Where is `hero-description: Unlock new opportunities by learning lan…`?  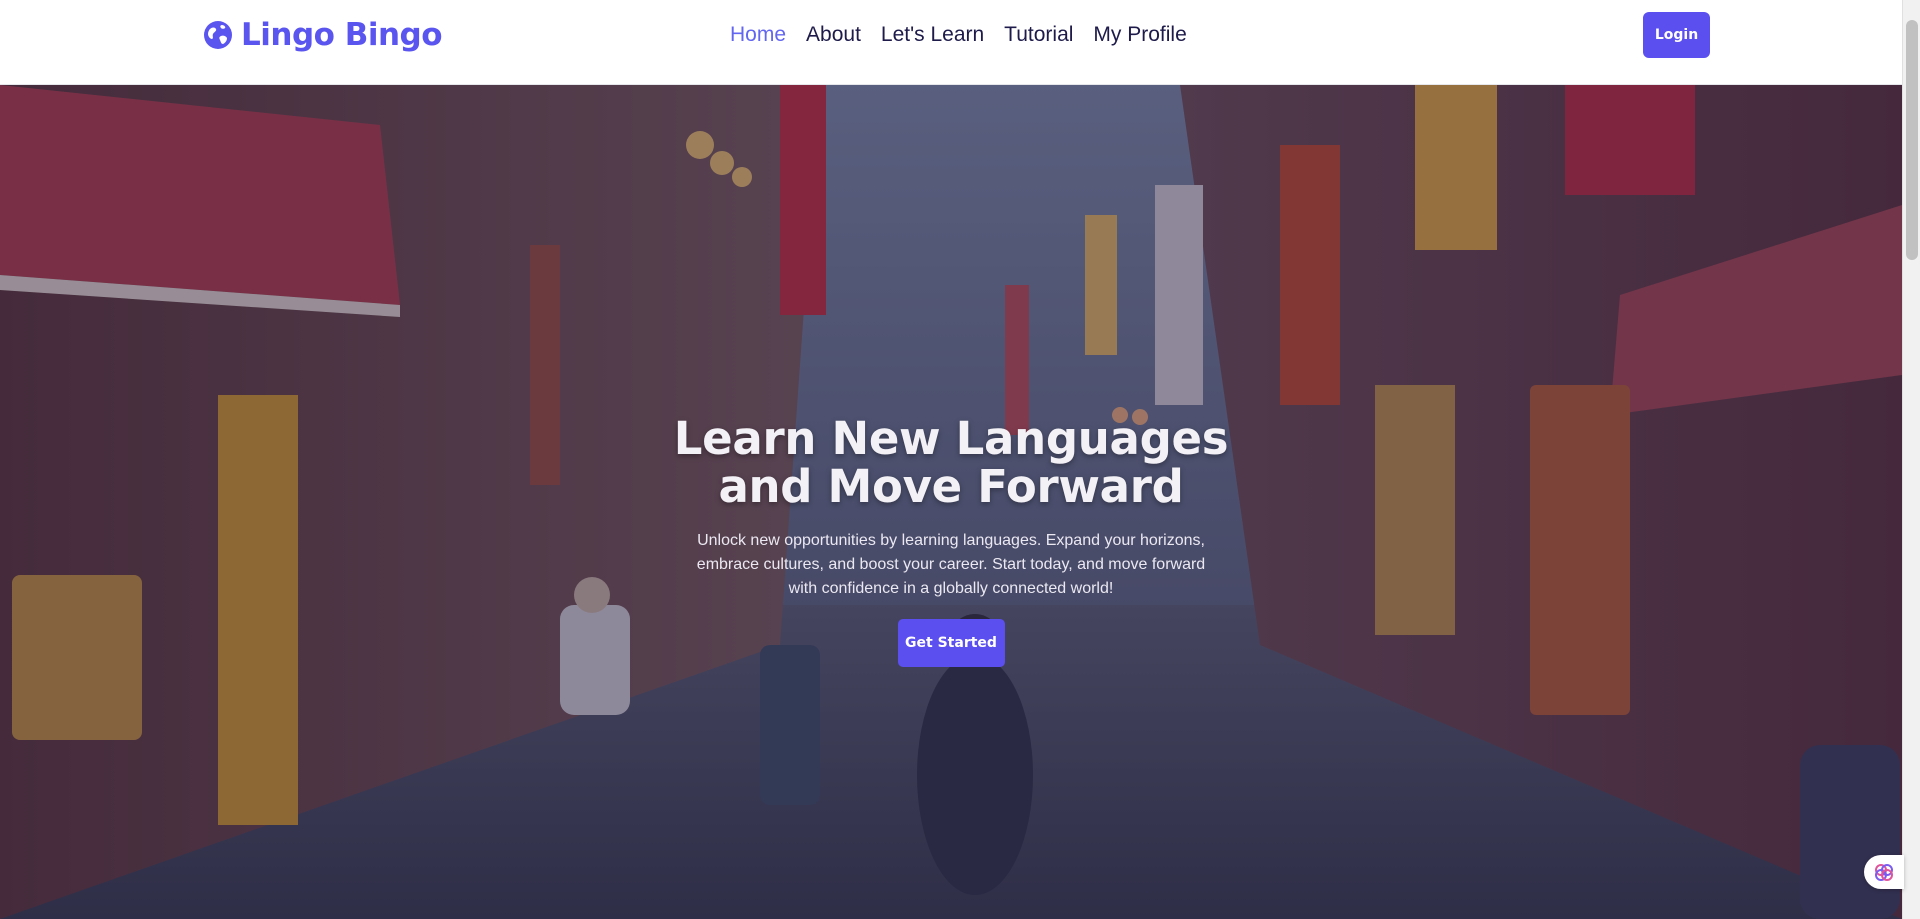 hero-description: Unlock new opportunities by learning lan… is located at coordinates (951, 564).